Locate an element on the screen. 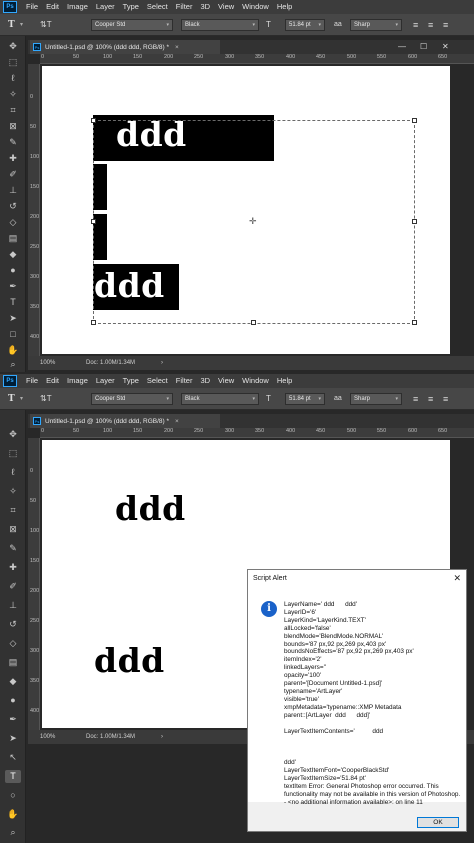 The image size is (474, 843). close-tab-icon: × is located at coordinates (177, 47).